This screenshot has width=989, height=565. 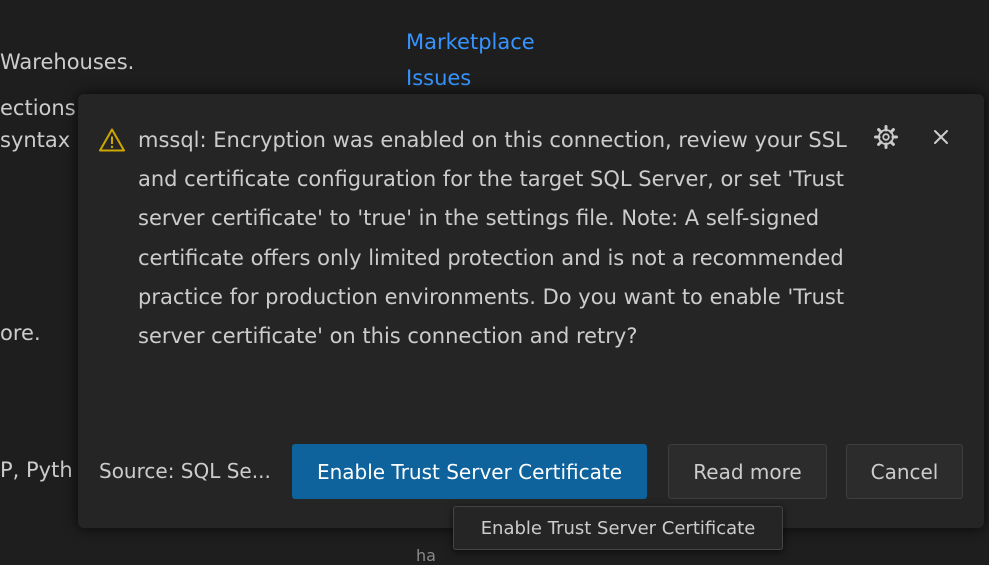 I want to click on read-more-button: Read more, so click(x=747, y=471).